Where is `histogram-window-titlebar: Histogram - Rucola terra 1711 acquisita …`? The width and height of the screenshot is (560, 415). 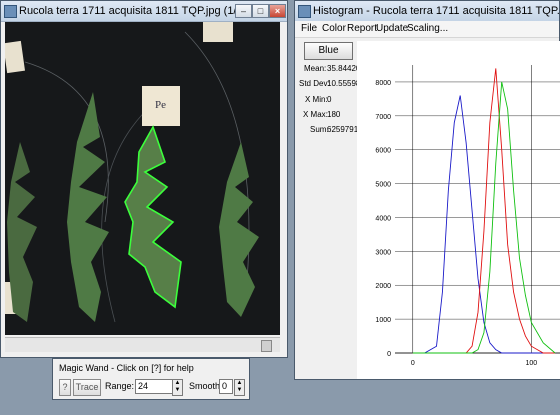
histogram-window-titlebar: Histogram - Rucola terra 1711 acquisita … is located at coordinates (427, 11).